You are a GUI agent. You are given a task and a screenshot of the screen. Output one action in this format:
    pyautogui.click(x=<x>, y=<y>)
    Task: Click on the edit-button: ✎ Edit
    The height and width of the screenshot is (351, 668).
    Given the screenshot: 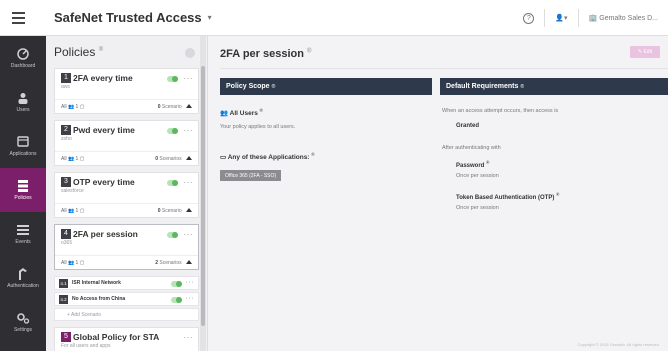 What is the action you would take?
    pyautogui.click(x=645, y=52)
    